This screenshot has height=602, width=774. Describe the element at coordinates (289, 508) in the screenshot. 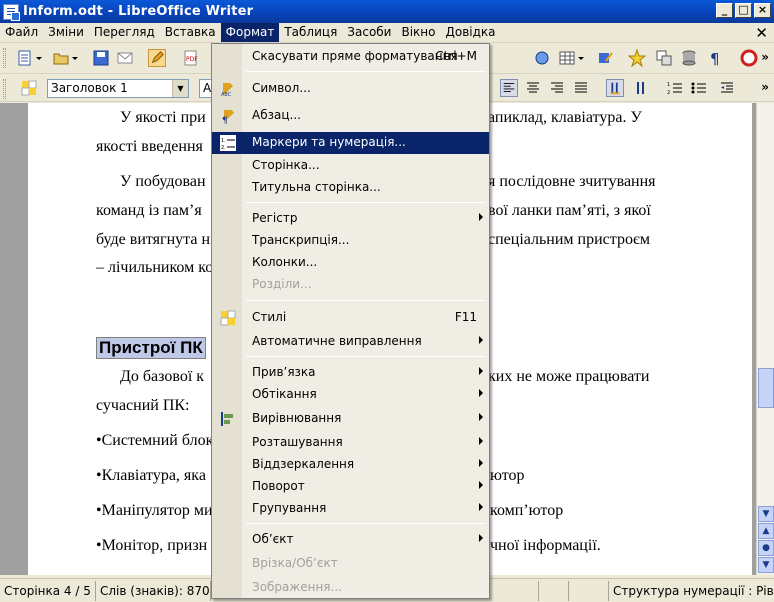

I see `menu-item-label: Групування` at that location.